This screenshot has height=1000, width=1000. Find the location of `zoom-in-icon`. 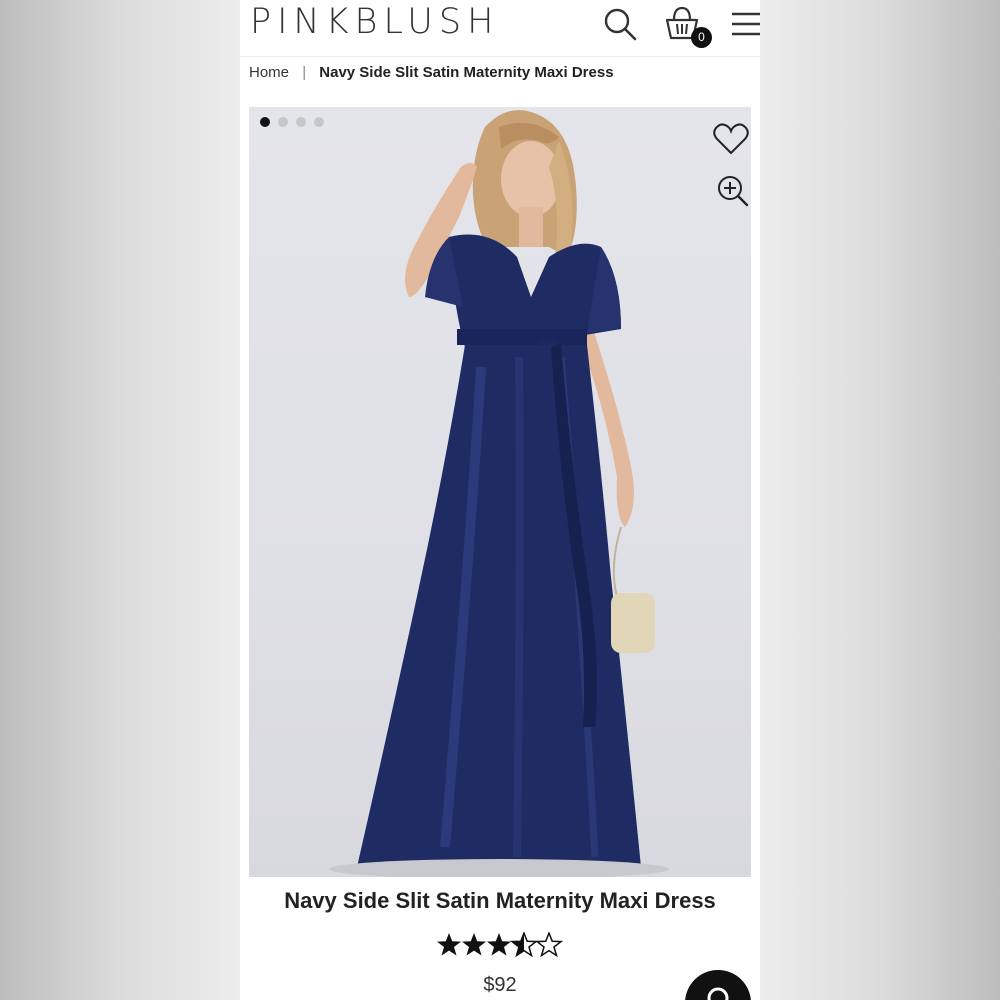

zoom-in-icon is located at coordinates (732, 191).